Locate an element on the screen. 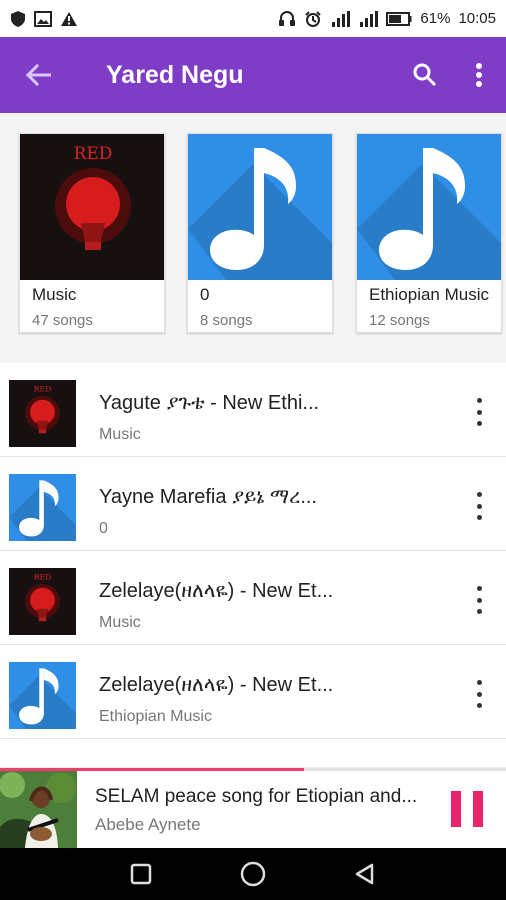 The height and width of the screenshot is (900, 506). album-name: Ethiopian Music is located at coordinates (429, 294).